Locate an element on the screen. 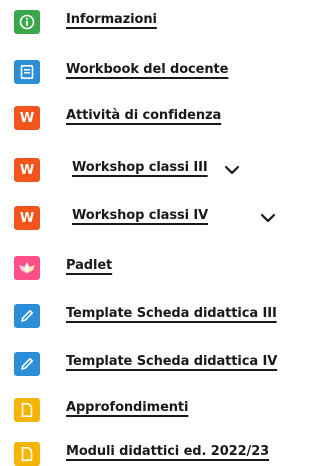 This screenshot has width=324, height=466. menu-item-workshop-iv: W Workshop classi IV is located at coordinates (162, 217).